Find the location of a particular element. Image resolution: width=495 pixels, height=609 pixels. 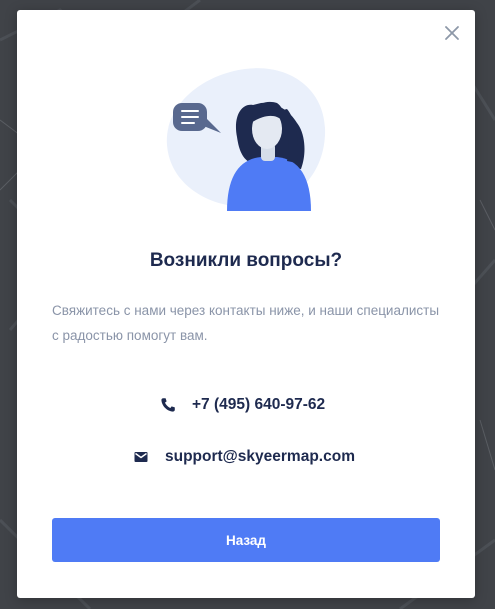

phone-contact: +7 (495) 640-97-62 is located at coordinates (242, 405).